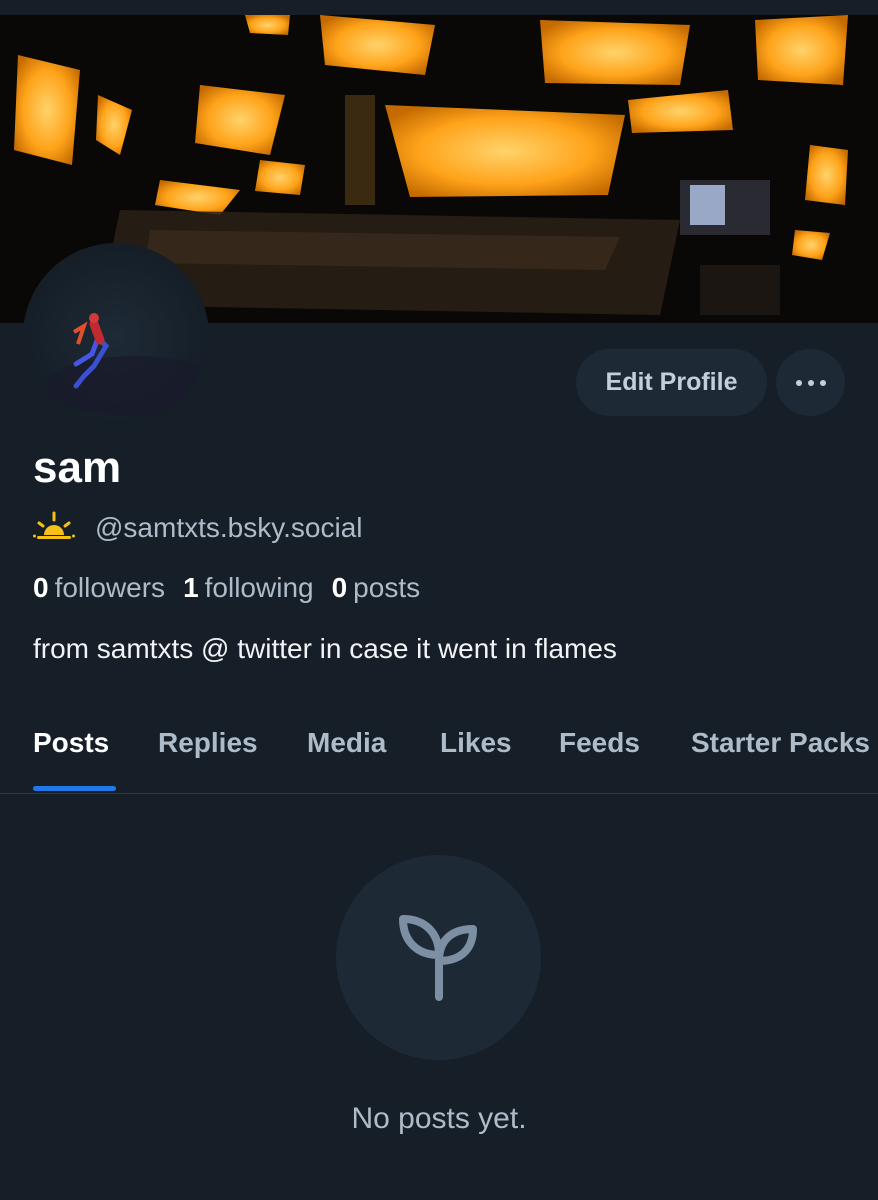  I want to click on seedling-icon, so click(439, 957).